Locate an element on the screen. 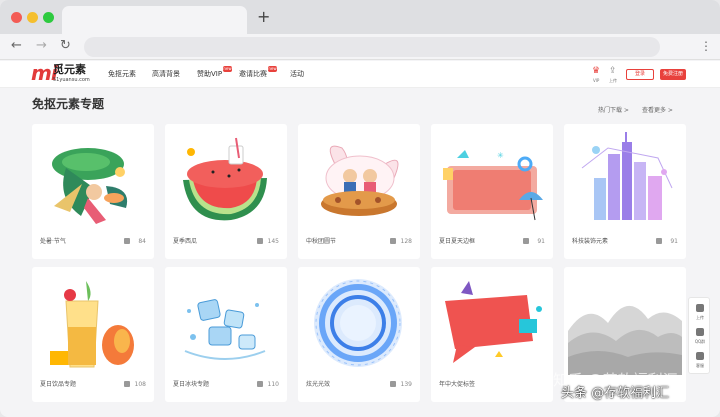  back-icon: ← is located at coordinates (16, 46).